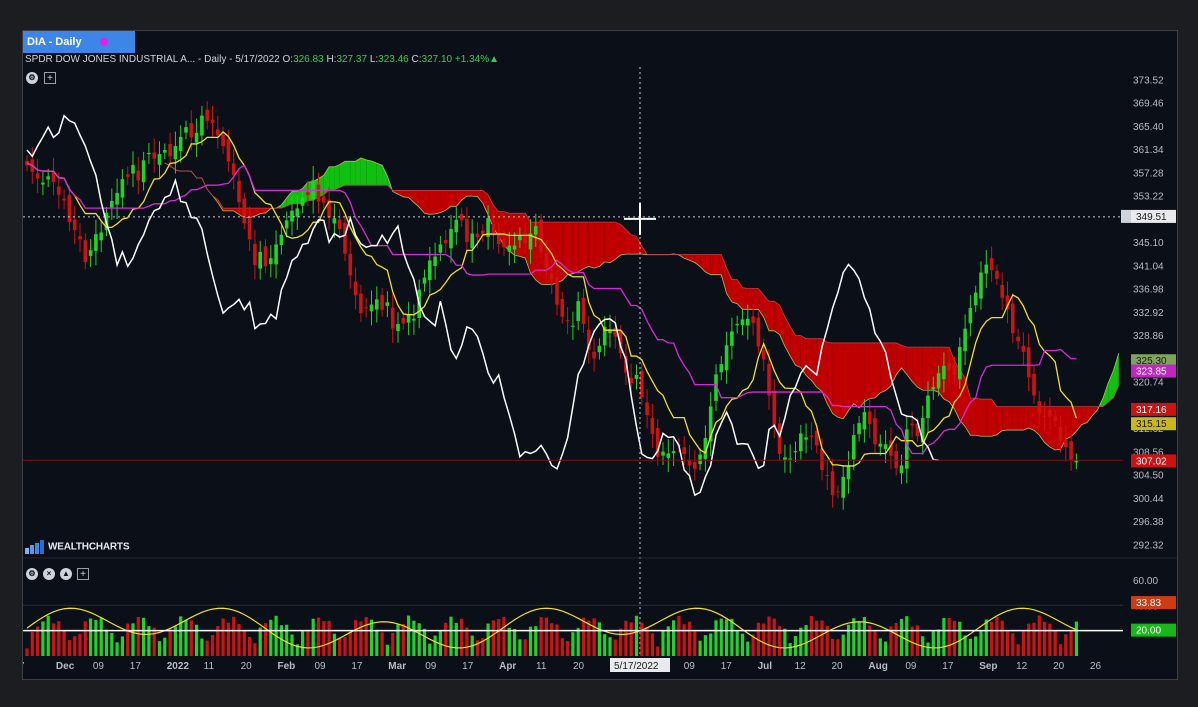  Describe the element at coordinates (1148, 290) in the screenshot. I see `price-tick-label: 336.98` at that location.